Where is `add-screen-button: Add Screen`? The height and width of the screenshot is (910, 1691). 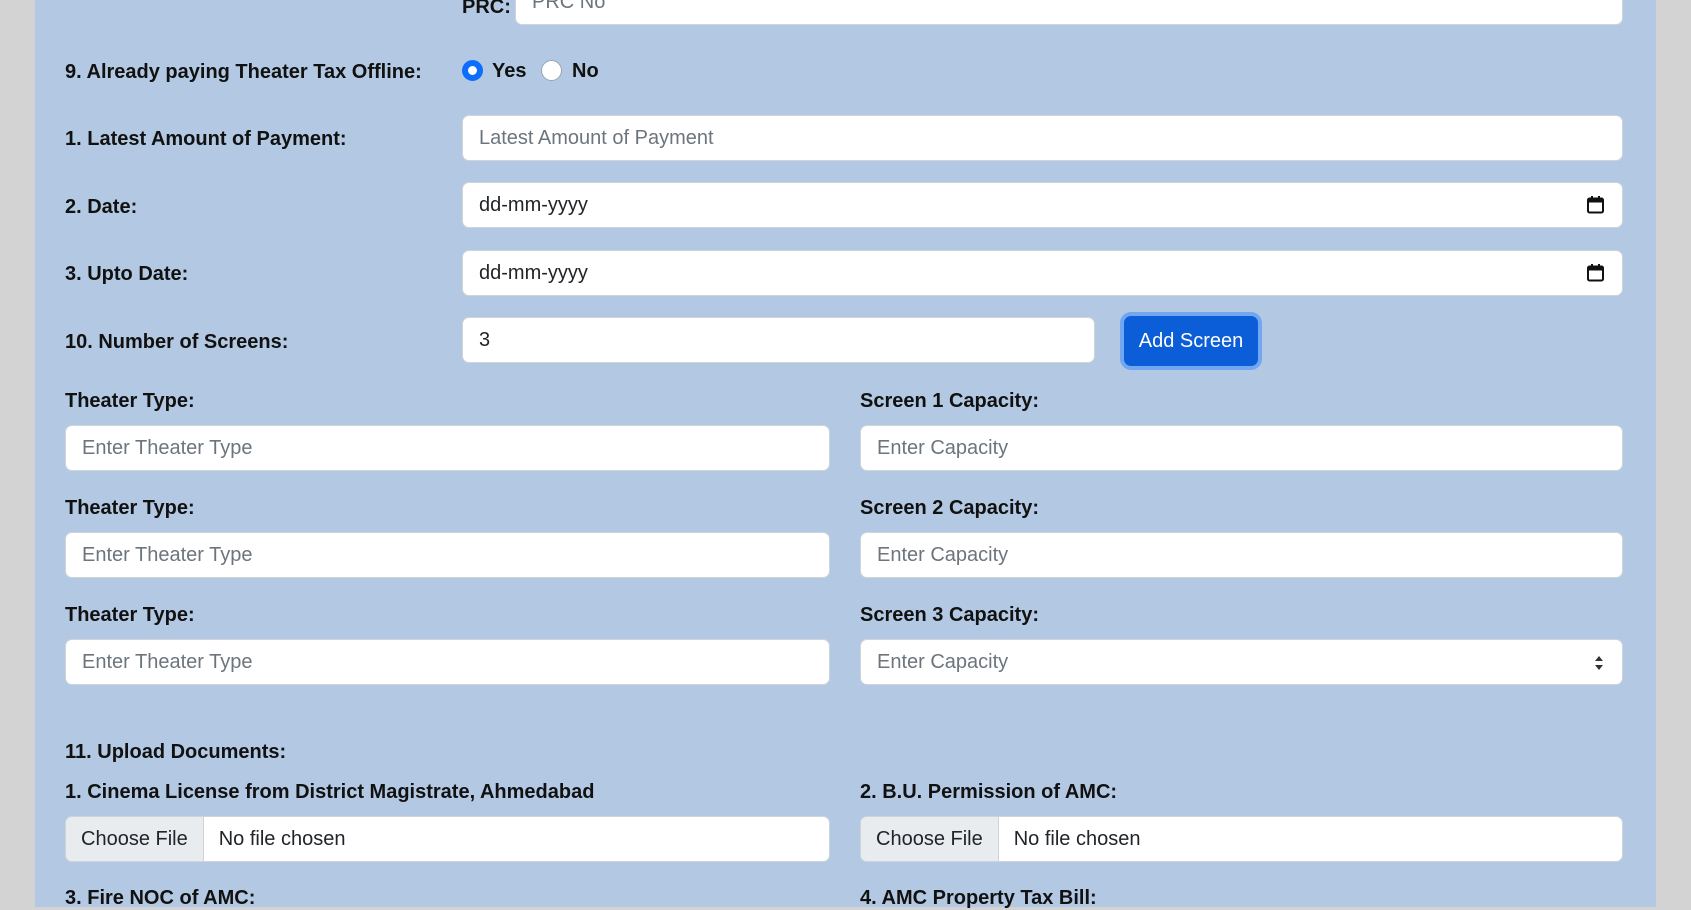 add-screen-button: Add Screen is located at coordinates (1191, 341).